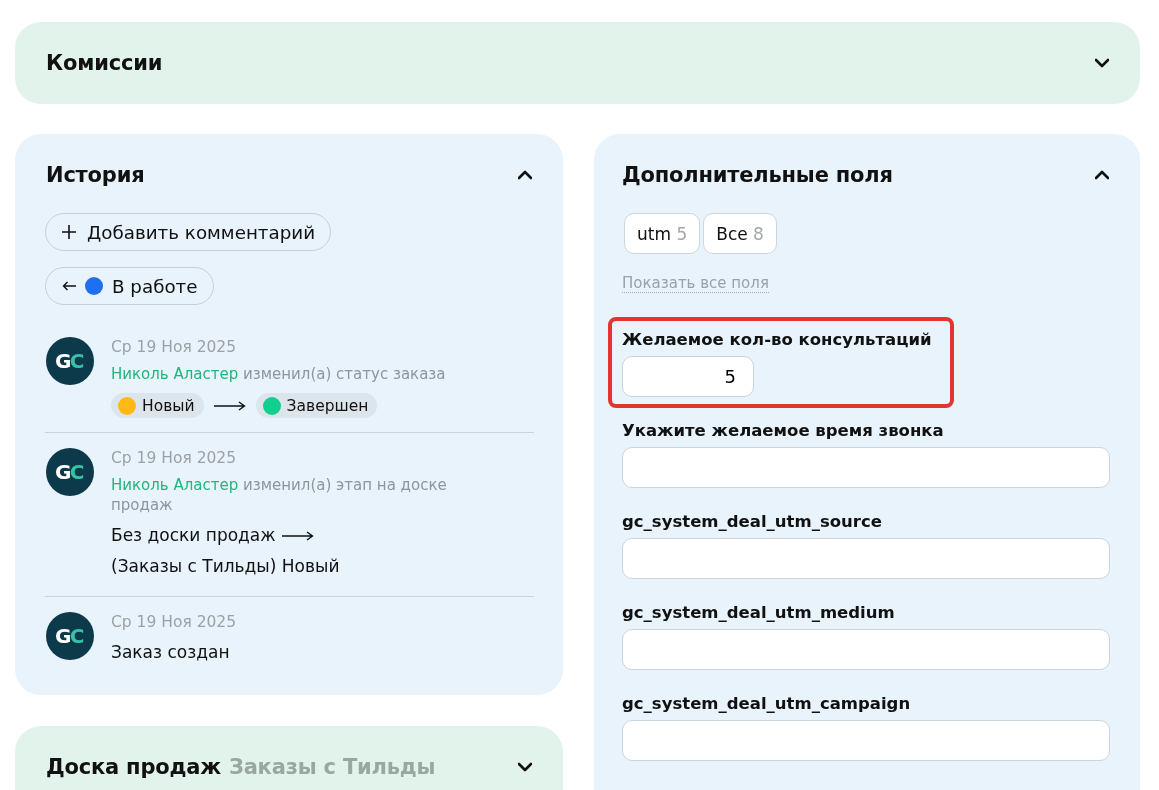 The image size is (1159, 790). Describe the element at coordinates (193, 535) in the screenshot. I see `stage-from: Без доски продаж` at that location.